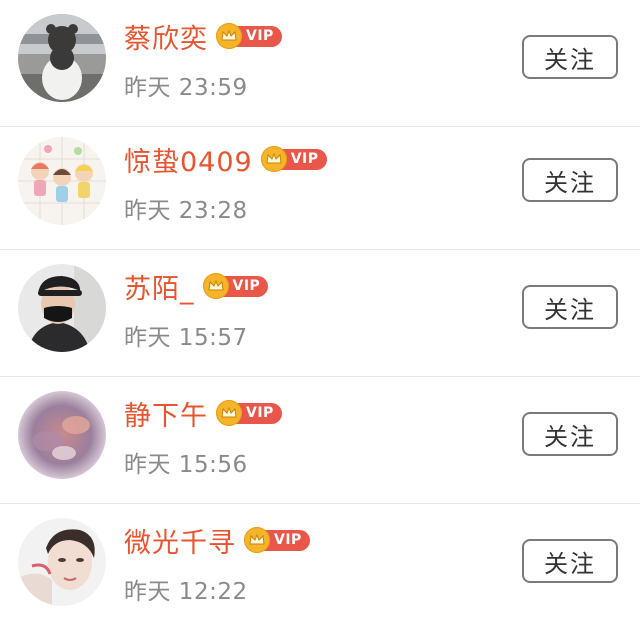 The width and height of the screenshot is (640, 631). What do you see at coordinates (159, 286) in the screenshot?
I see `username: 苏陌_` at bounding box center [159, 286].